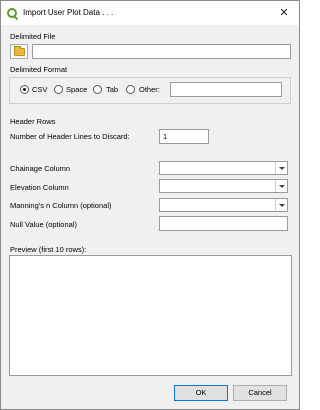 Image resolution: width=320 pixels, height=410 pixels. What do you see at coordinates (149, 89) in the screenshot?
I see `other-radio-label: Other:` at bounding box center [149, 89].